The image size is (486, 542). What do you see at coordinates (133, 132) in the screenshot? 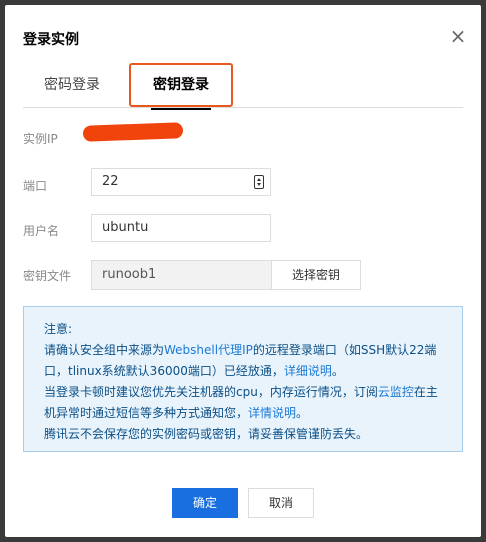
I see `redacted-ip-mark` at bounding box center [133, 132].